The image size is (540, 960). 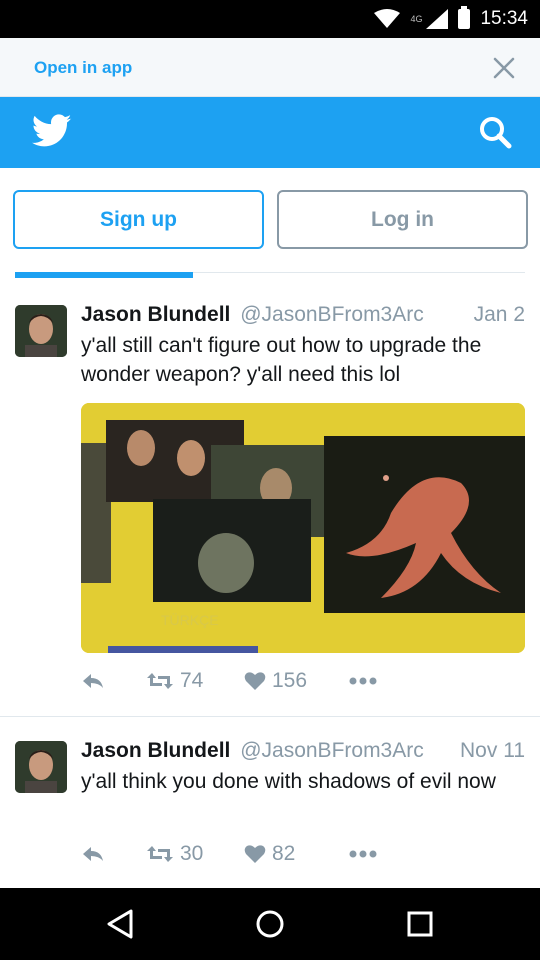 I want to click on status-bar: 4G 15:34, so click(x=270, y=19).